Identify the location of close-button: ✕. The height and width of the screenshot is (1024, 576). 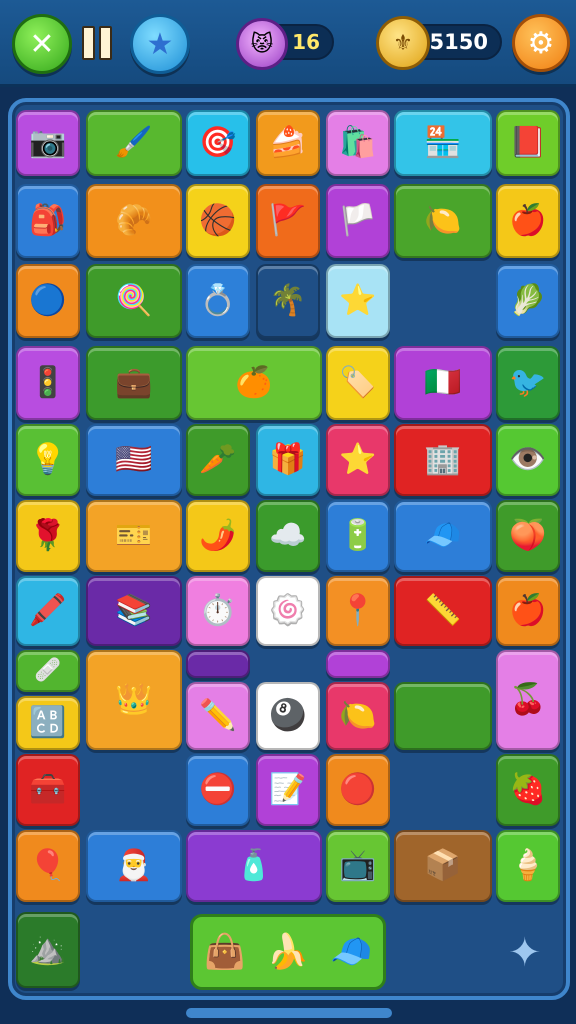
(42, 44).